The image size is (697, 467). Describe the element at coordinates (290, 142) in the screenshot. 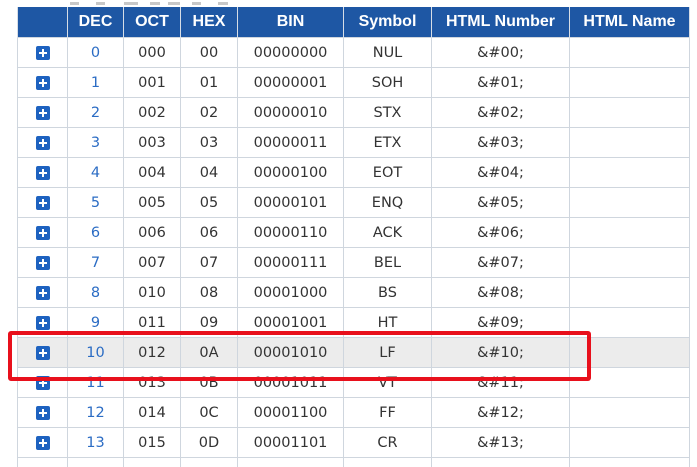

I see `bin-cell: 00000011` at that location.